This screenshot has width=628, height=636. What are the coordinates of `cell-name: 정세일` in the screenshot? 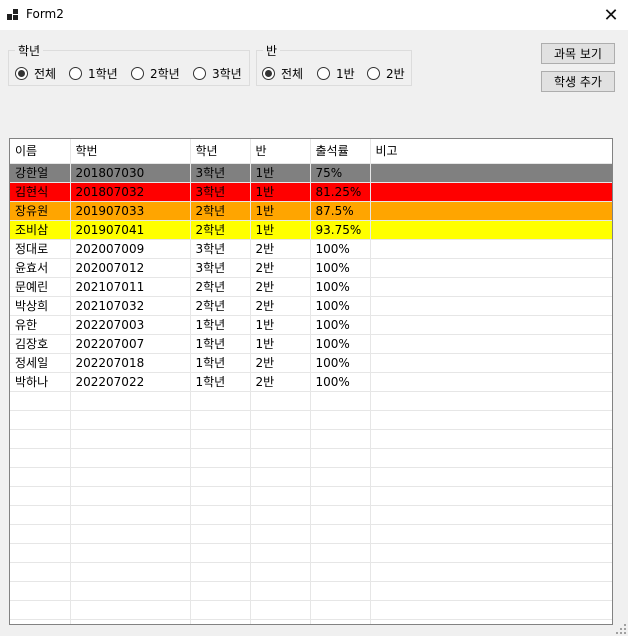 It's located at (40, 363).